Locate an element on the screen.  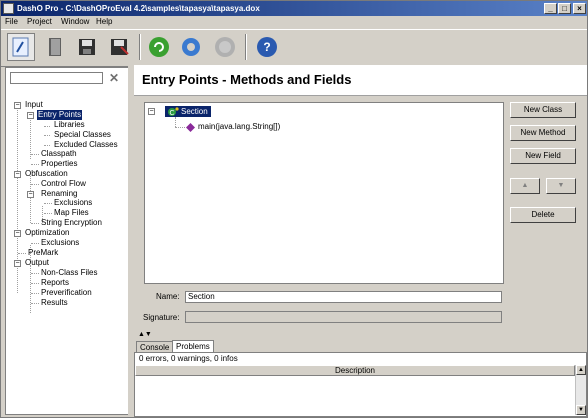
scroll-down-icon: ▼ is located at coordinates (581, 410).